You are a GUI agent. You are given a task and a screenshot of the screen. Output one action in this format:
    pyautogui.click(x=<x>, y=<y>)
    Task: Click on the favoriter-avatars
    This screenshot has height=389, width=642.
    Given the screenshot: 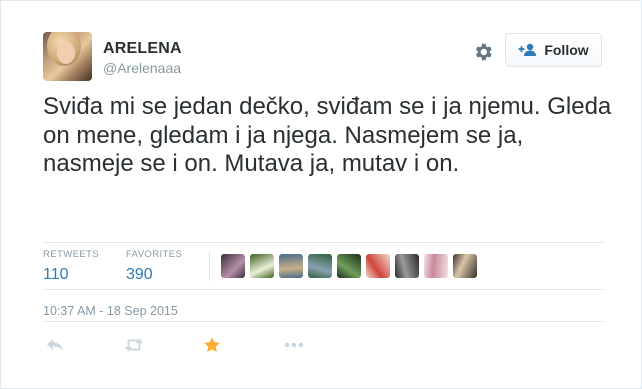 What is the action you would take?
    pyautogui.click(x=349, y=266)
    